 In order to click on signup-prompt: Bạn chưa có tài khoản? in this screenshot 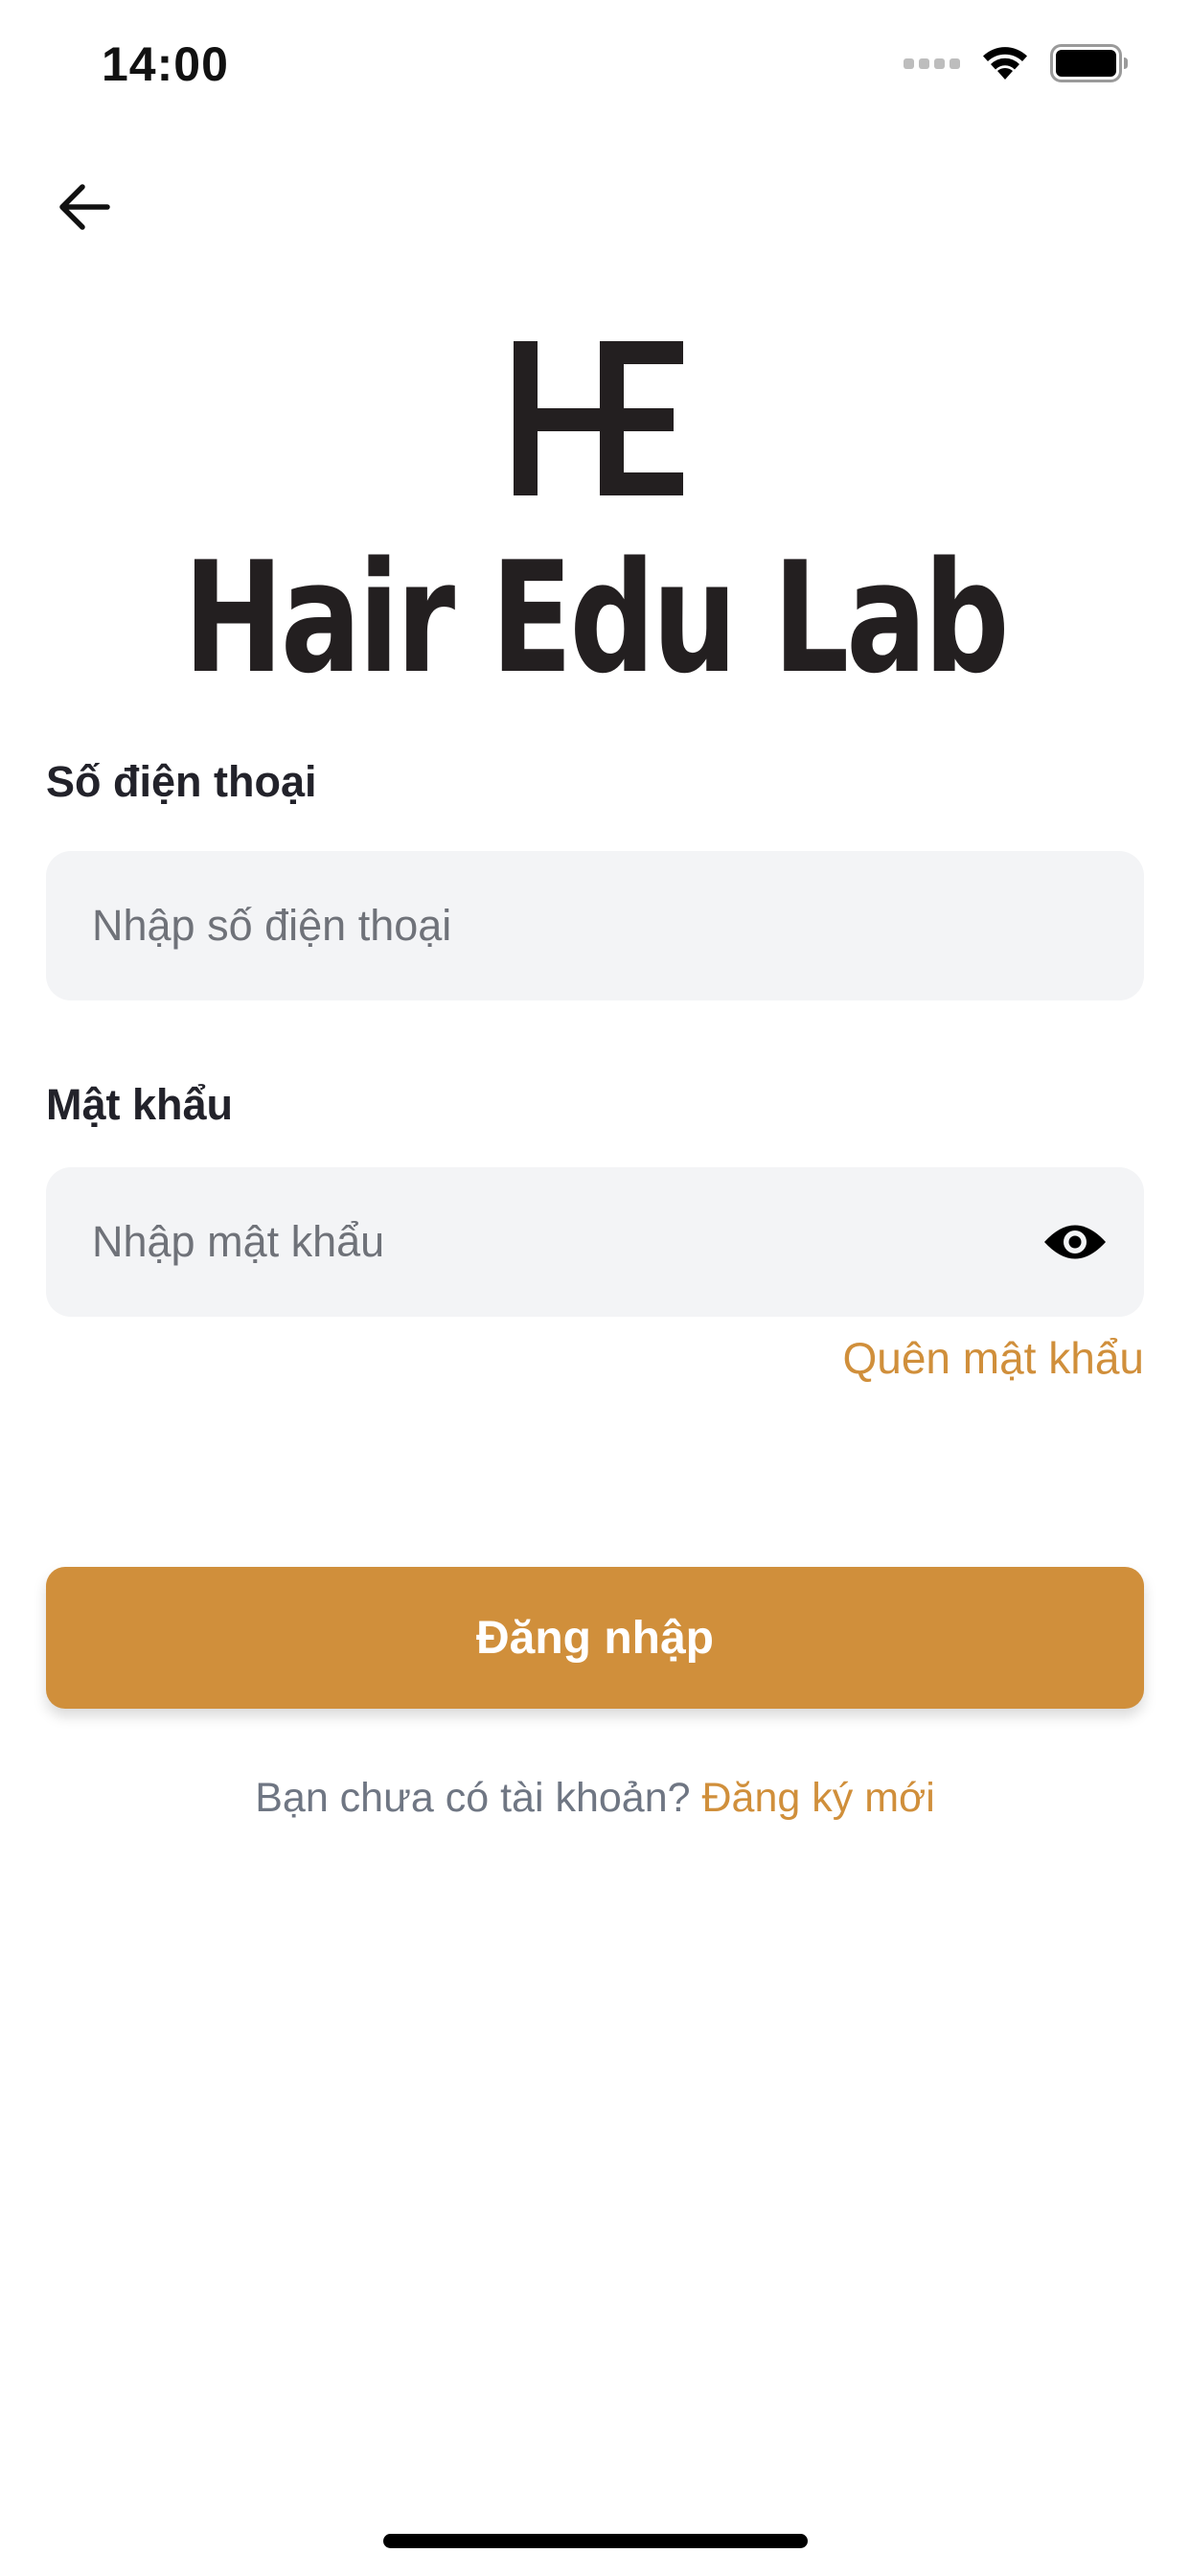, I will do `click(473, 1798)`.